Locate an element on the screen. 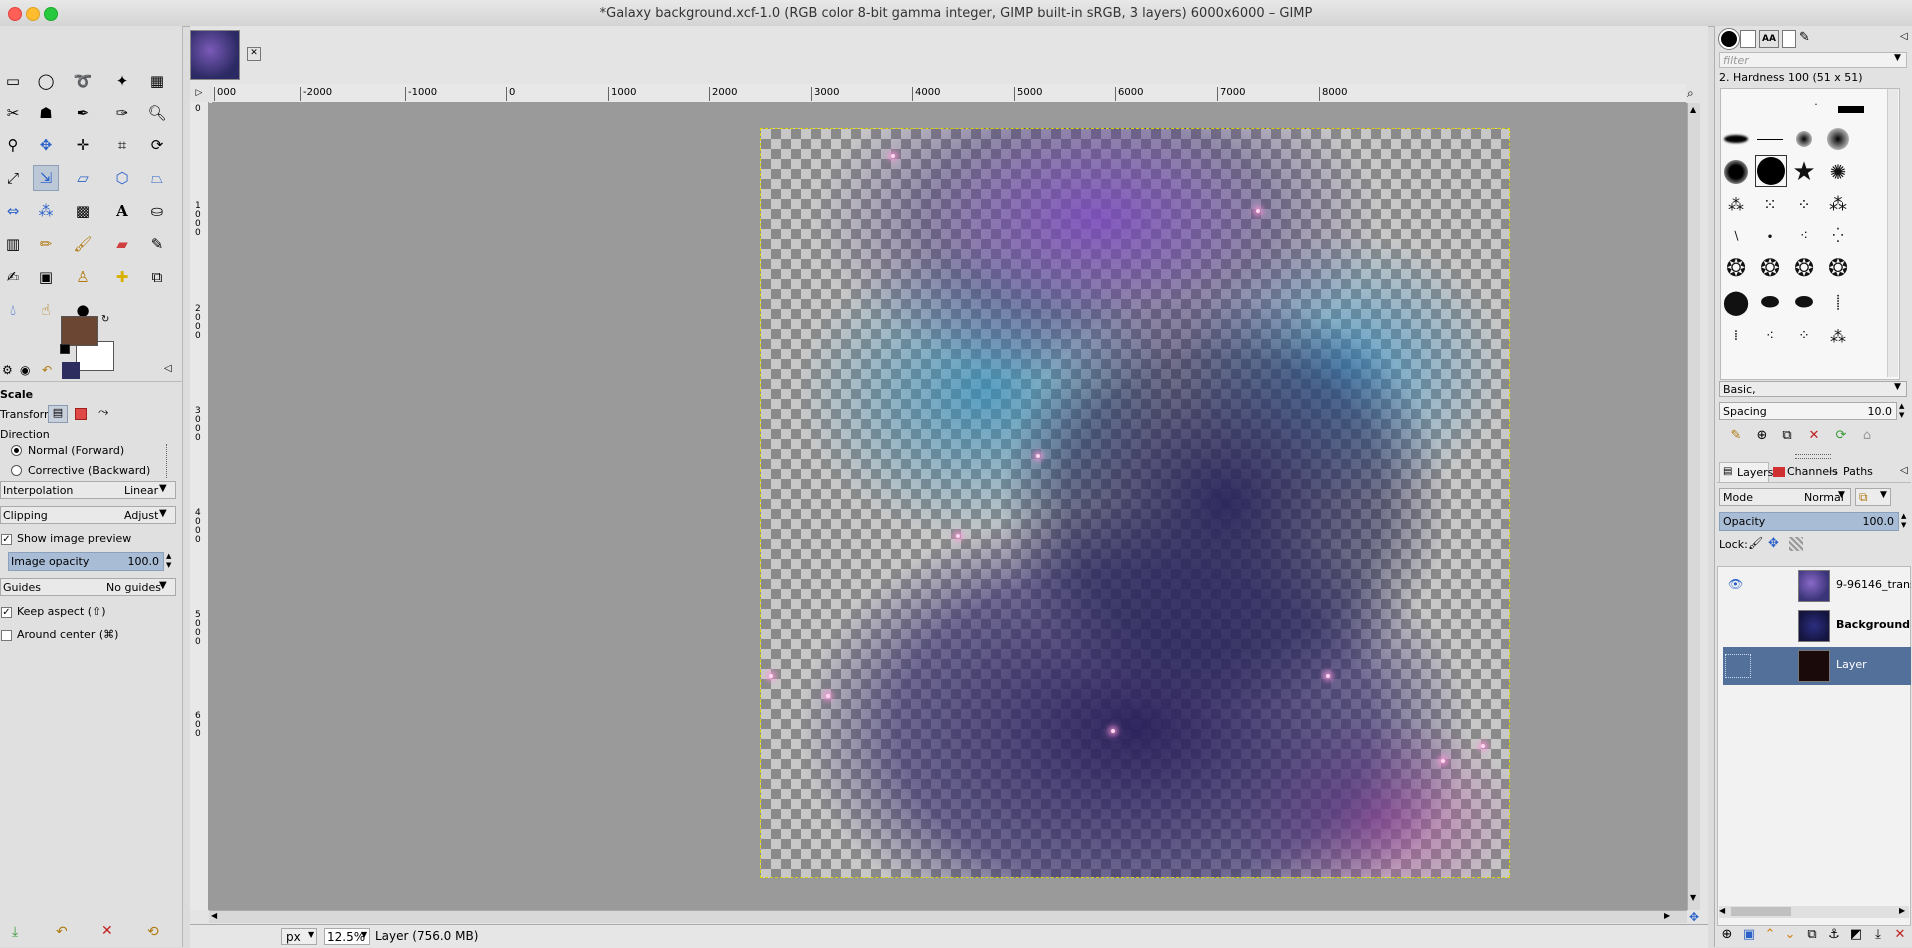 This screenshot has width=1912, height=948. tab-paths: ⤳ Paths is located at coordinates (1851, 472).